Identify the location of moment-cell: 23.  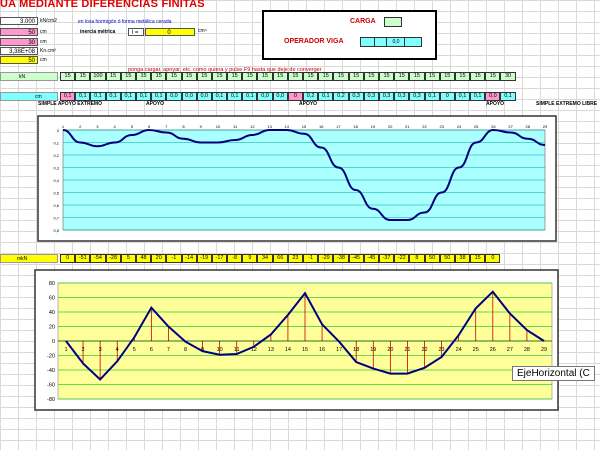
(295, 258).